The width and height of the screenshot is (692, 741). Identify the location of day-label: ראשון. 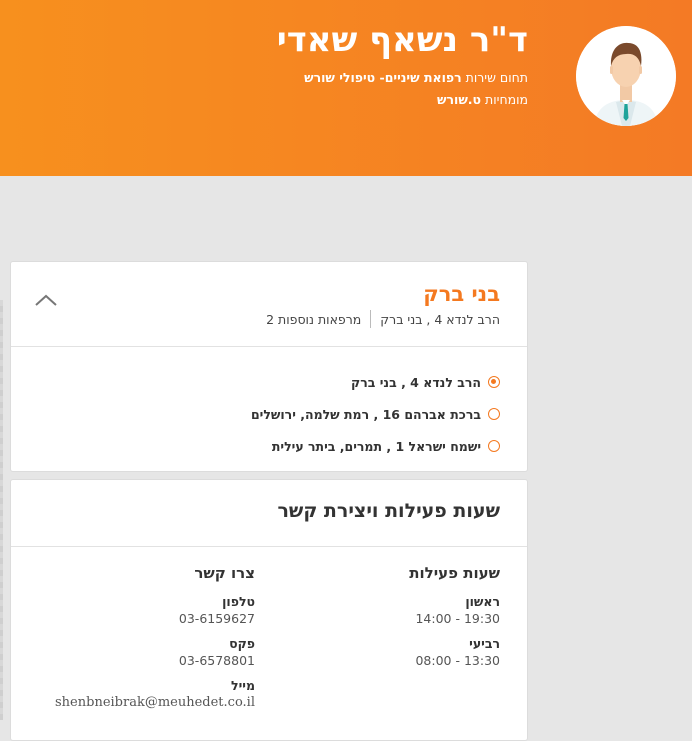
(482, 601).